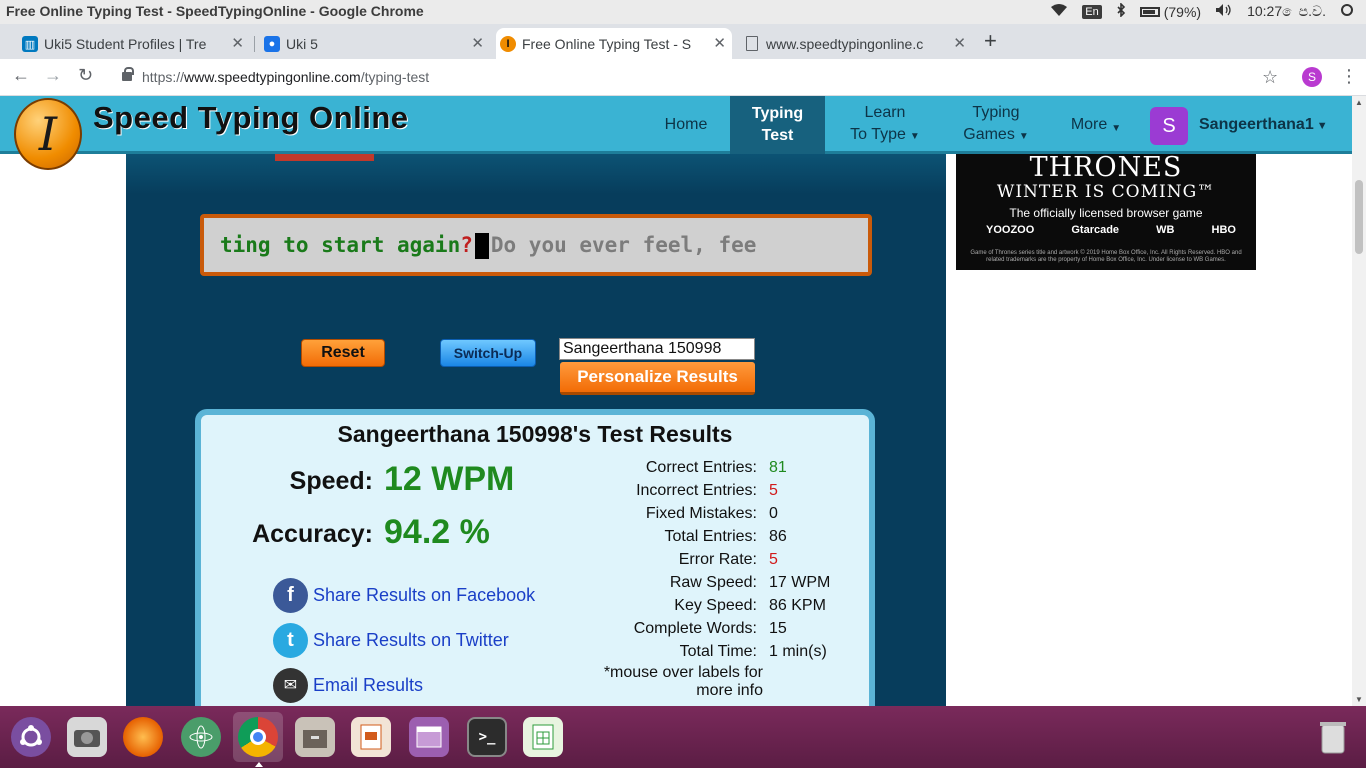 Image resolution: width=1366 pixels, height=768 pixels. I want to click on share-twitter-row: t Share Results on Twitter, so click(391, 640).